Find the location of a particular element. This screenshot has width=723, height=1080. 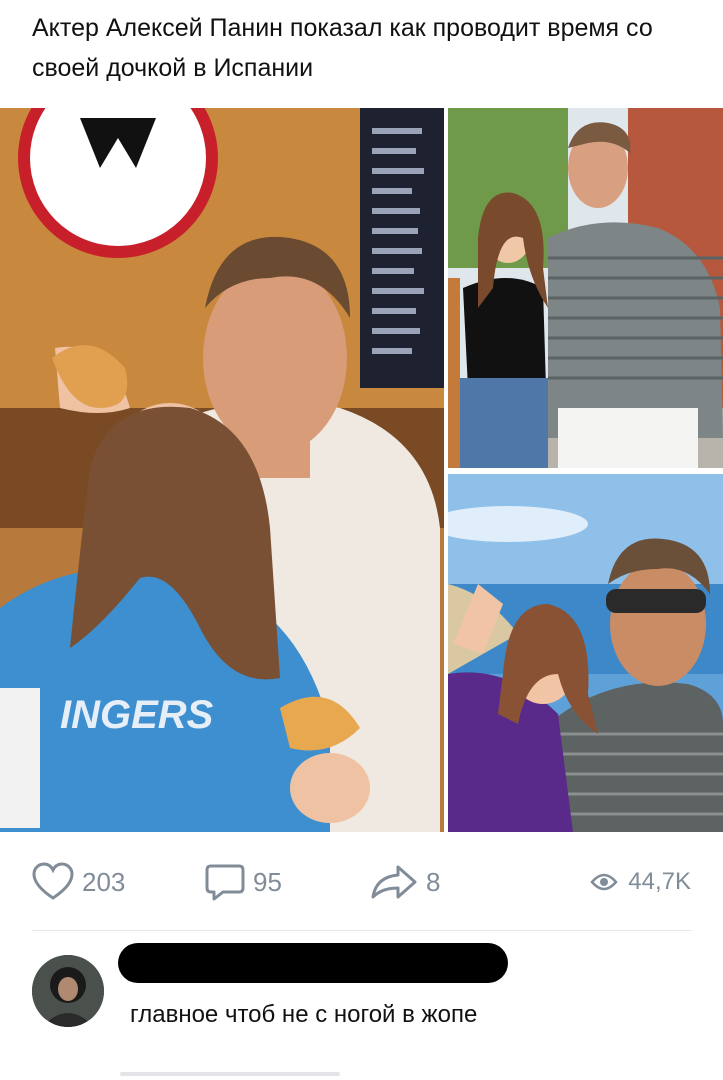

views-indicator: 44,7K is located at coordinates (640, 882).